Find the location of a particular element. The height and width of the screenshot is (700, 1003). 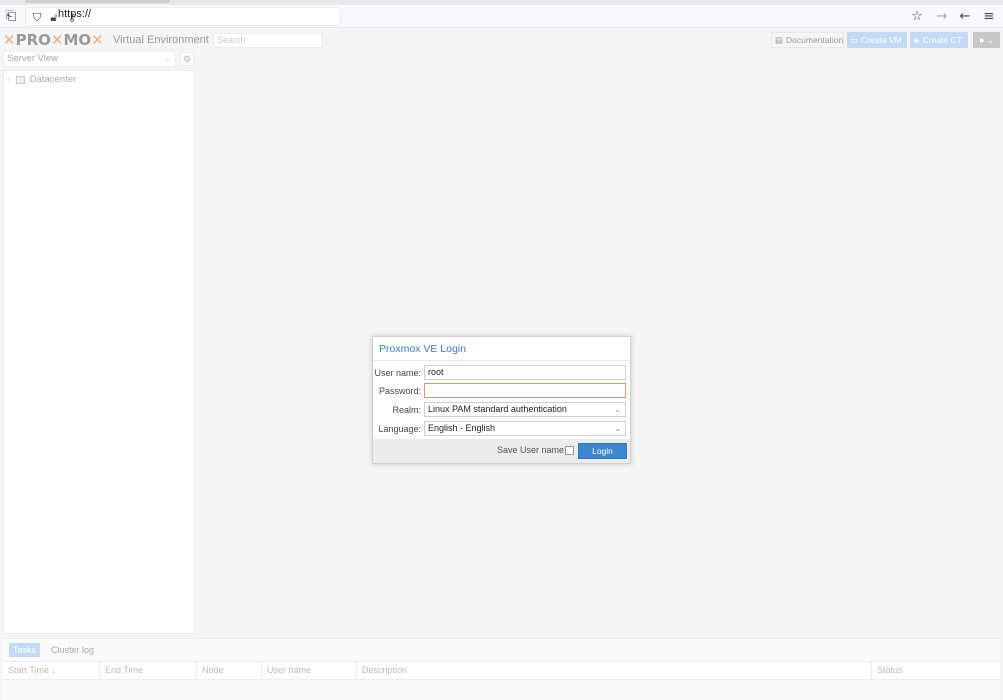

column-start-time: Start Time ↓ is located at coordinates (51, 670).